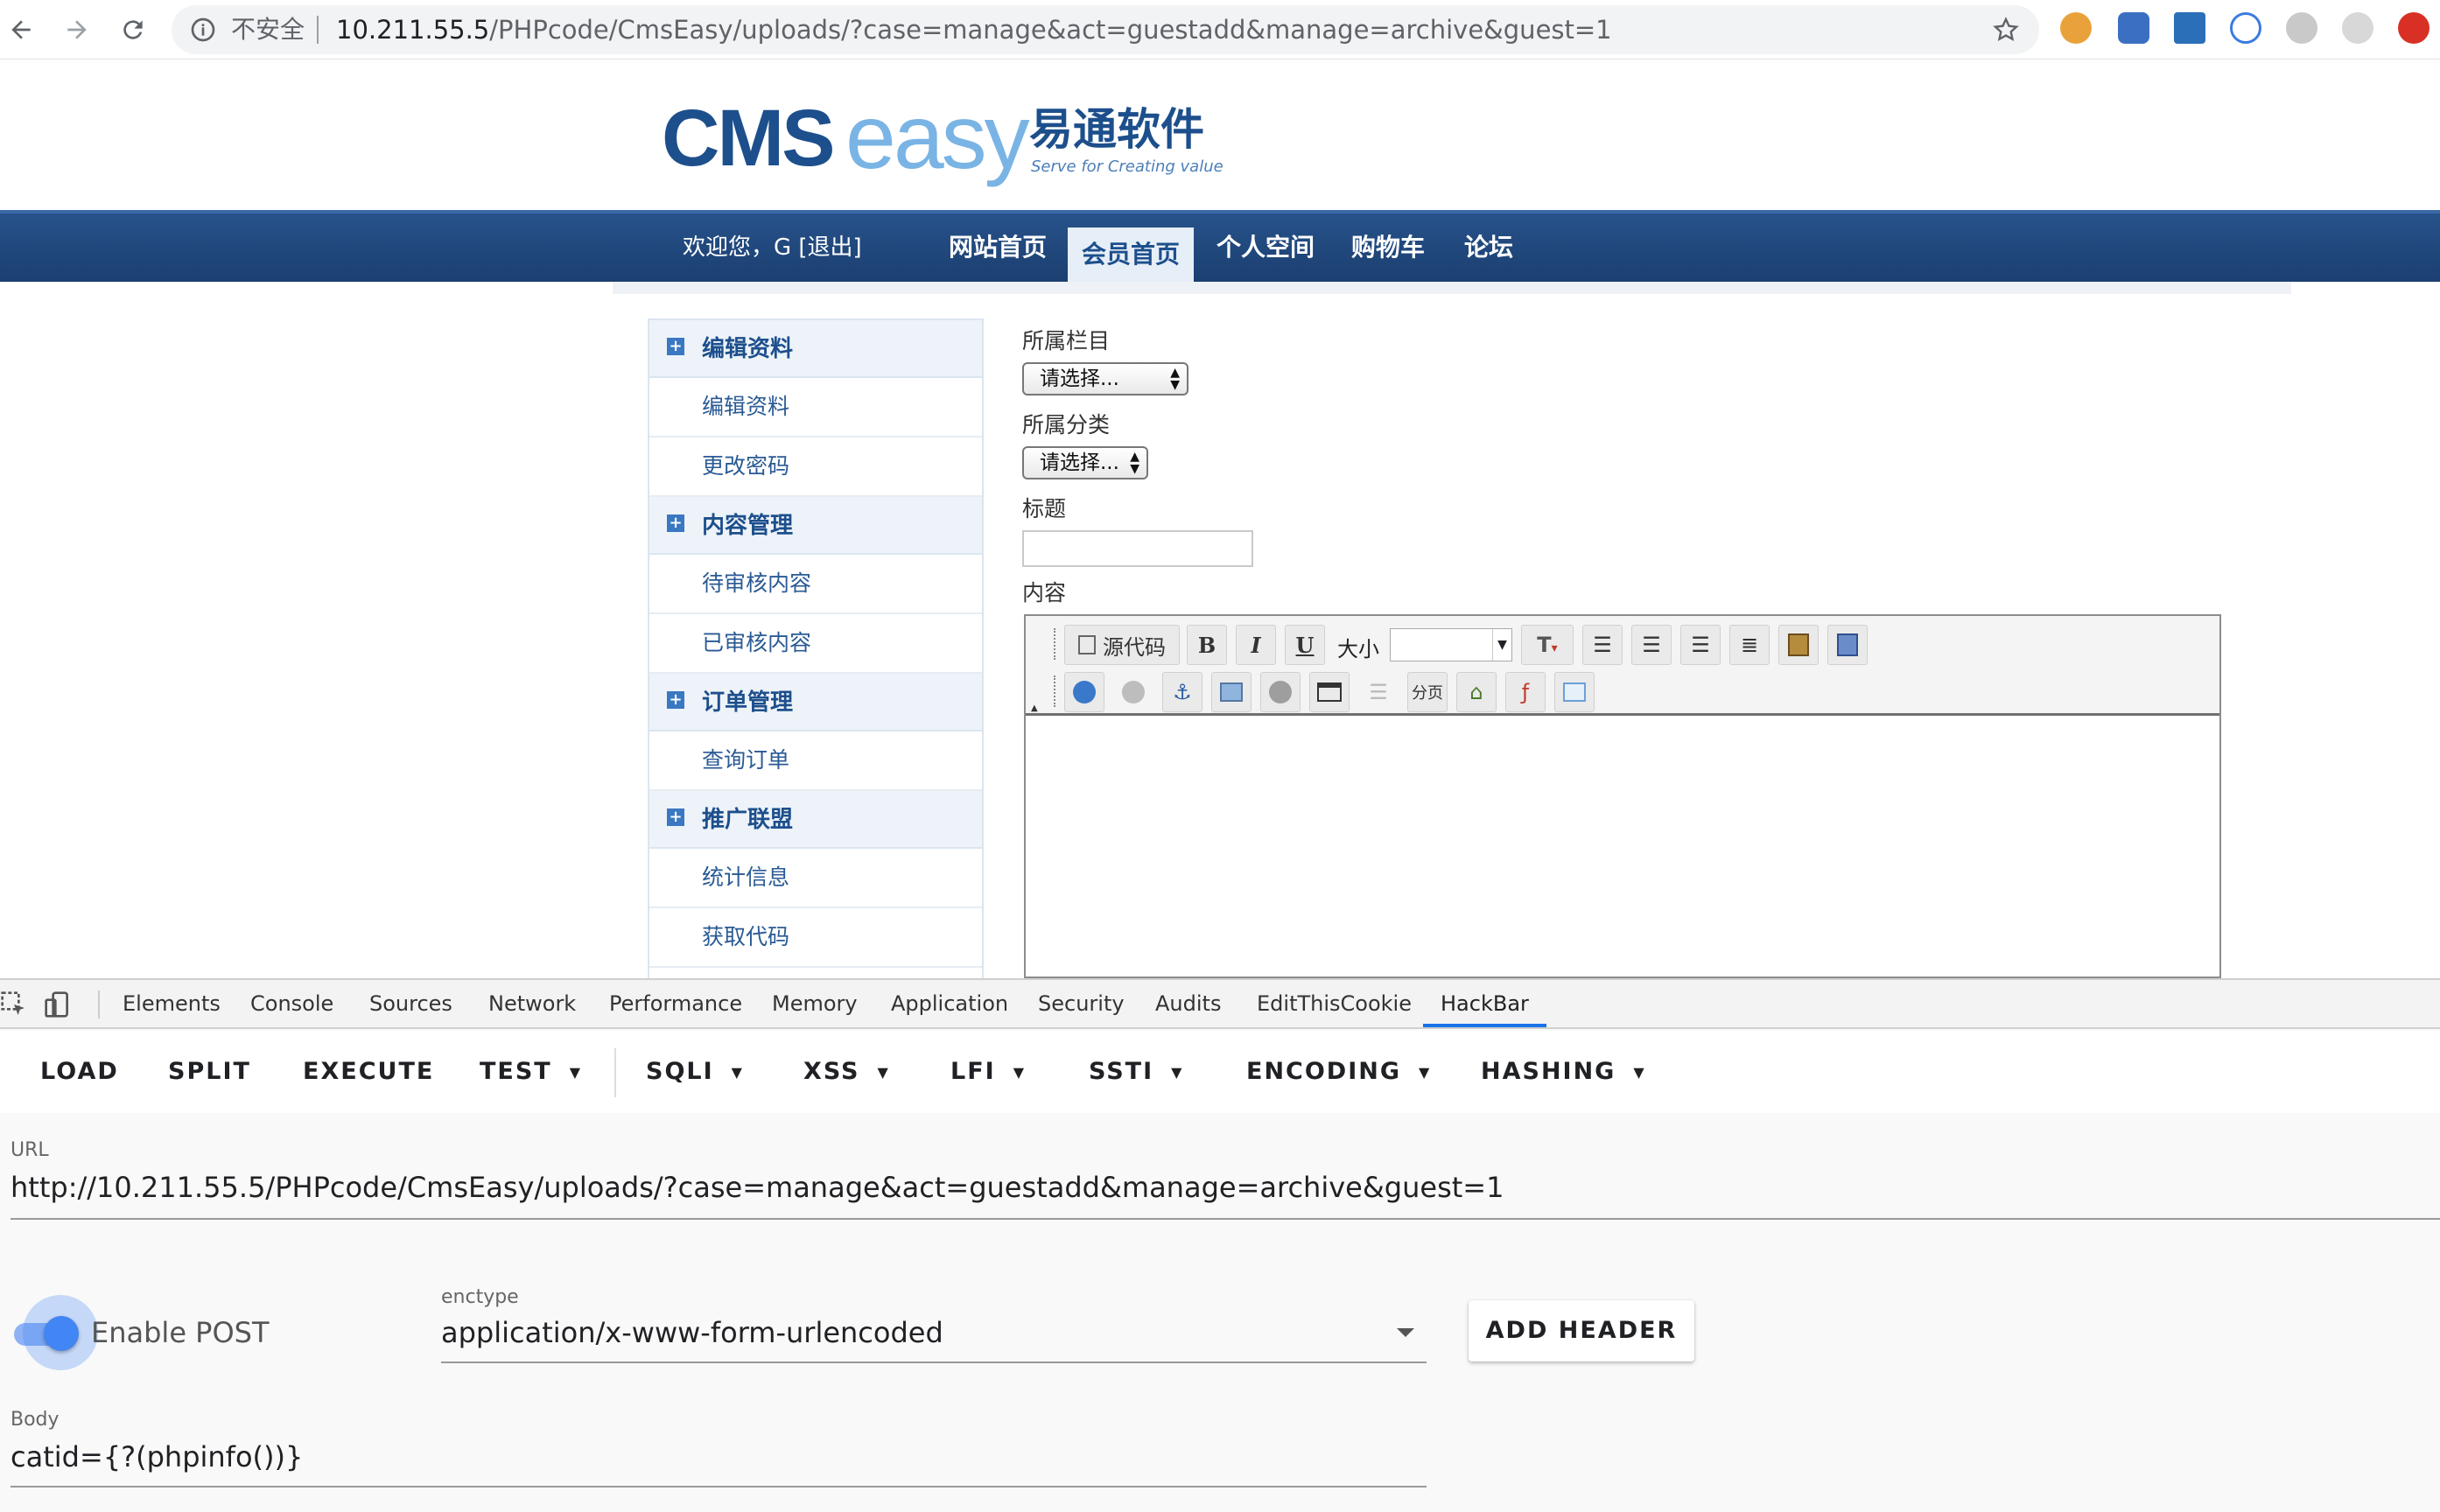  I want to click on text-color-button: T▾, so click(1547, 645).